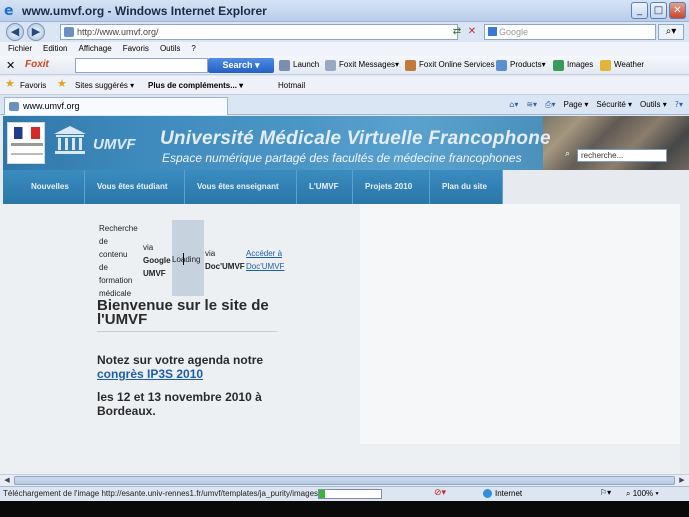  I want to click on scroll-left-icon: ◀, so click(7, 480).